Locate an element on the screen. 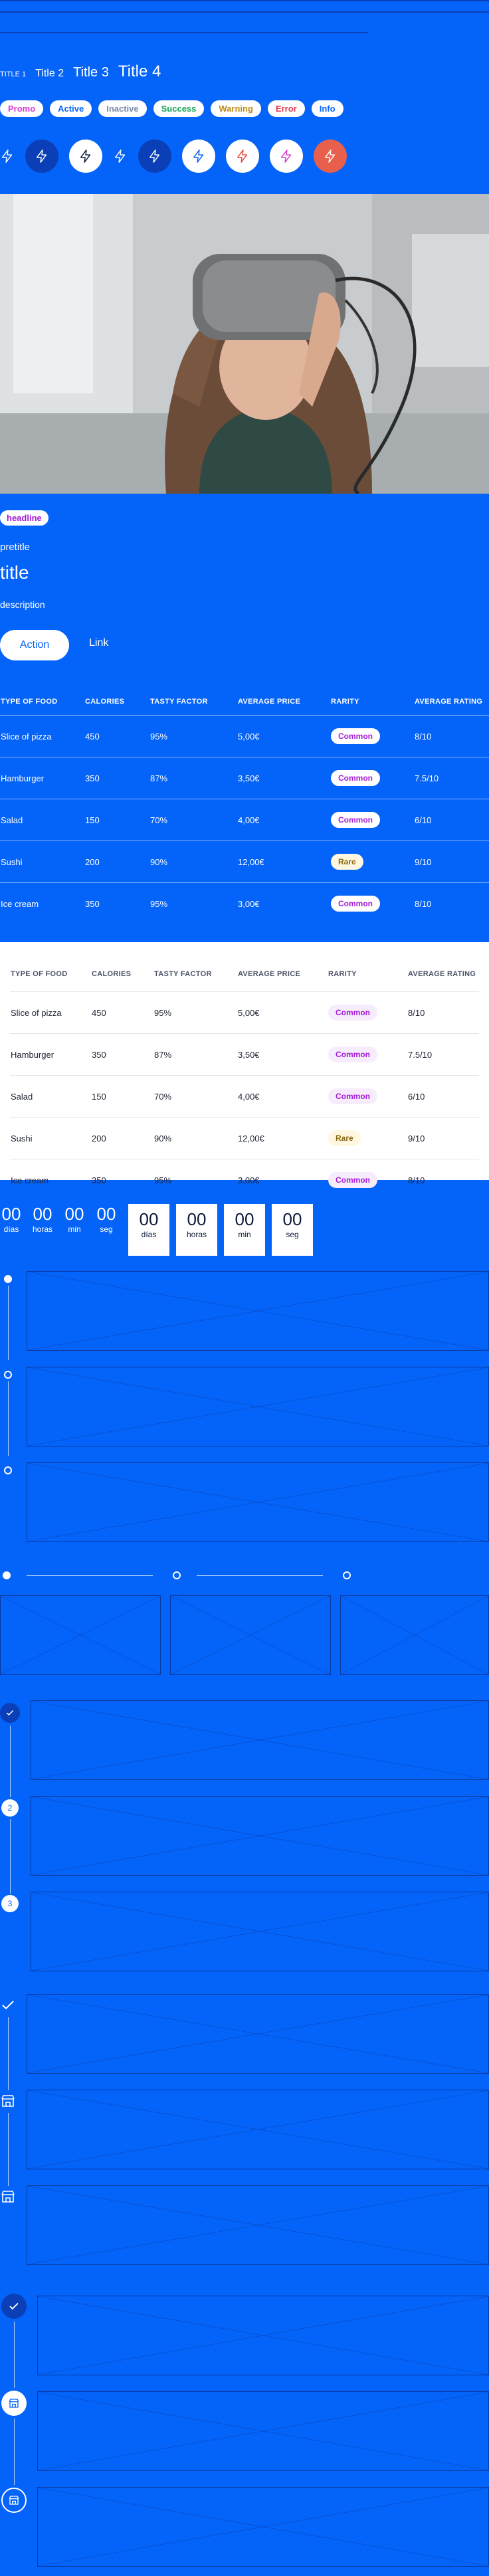  column-header: TASTY FACTOR is located at coordinates (183, 974).